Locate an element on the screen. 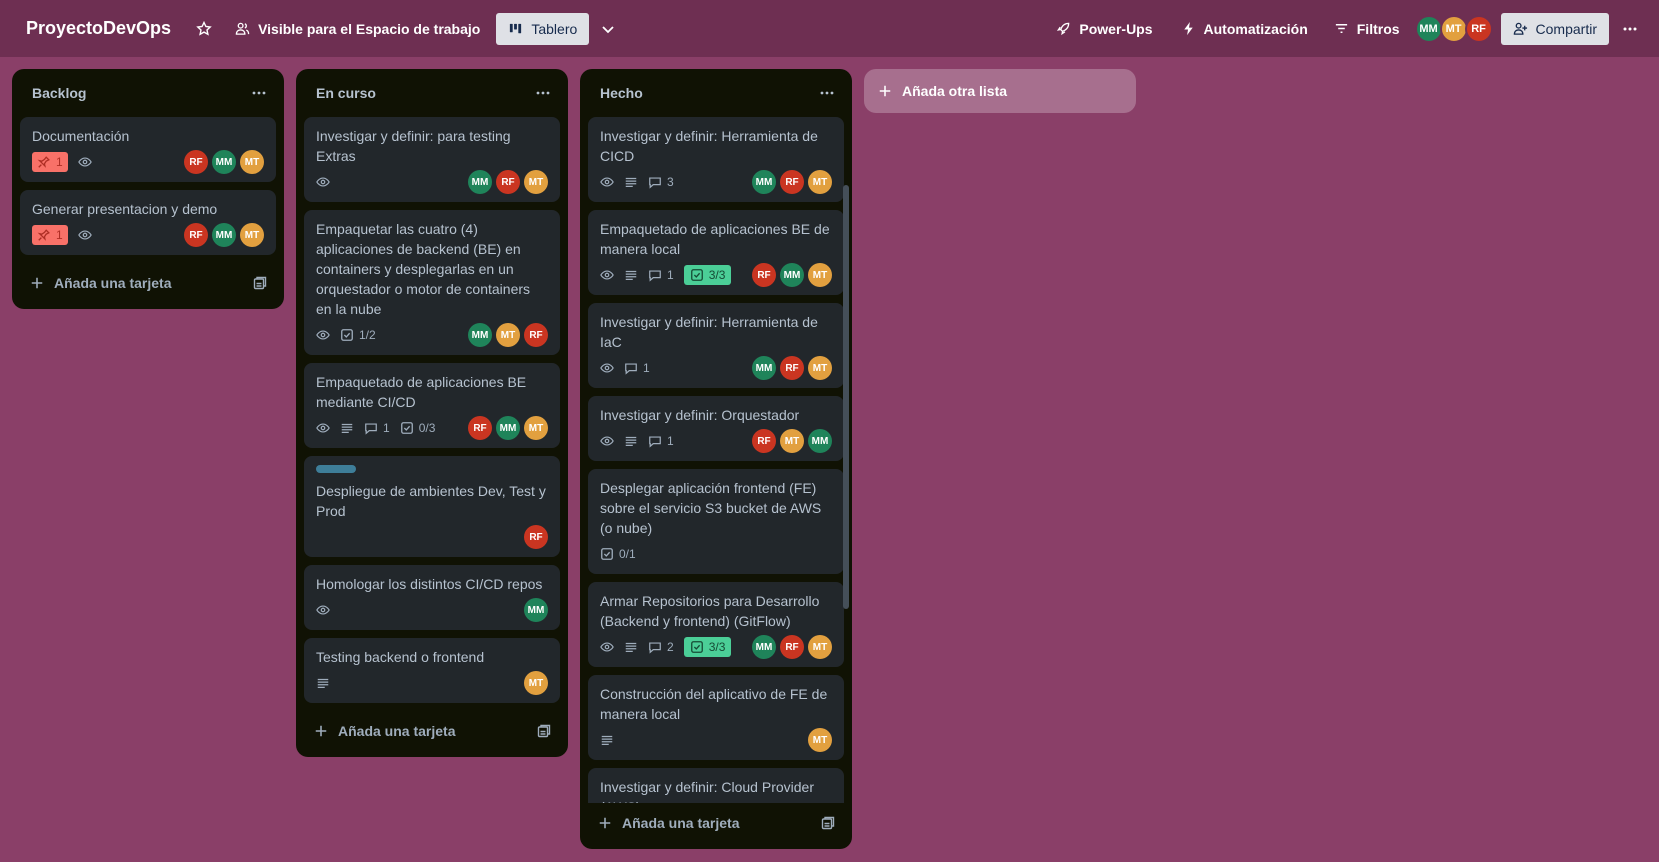 The width and height of the screenshot is (1659, 862). card-footer: 1 RF MM MT is located at coordinates (148, 162).